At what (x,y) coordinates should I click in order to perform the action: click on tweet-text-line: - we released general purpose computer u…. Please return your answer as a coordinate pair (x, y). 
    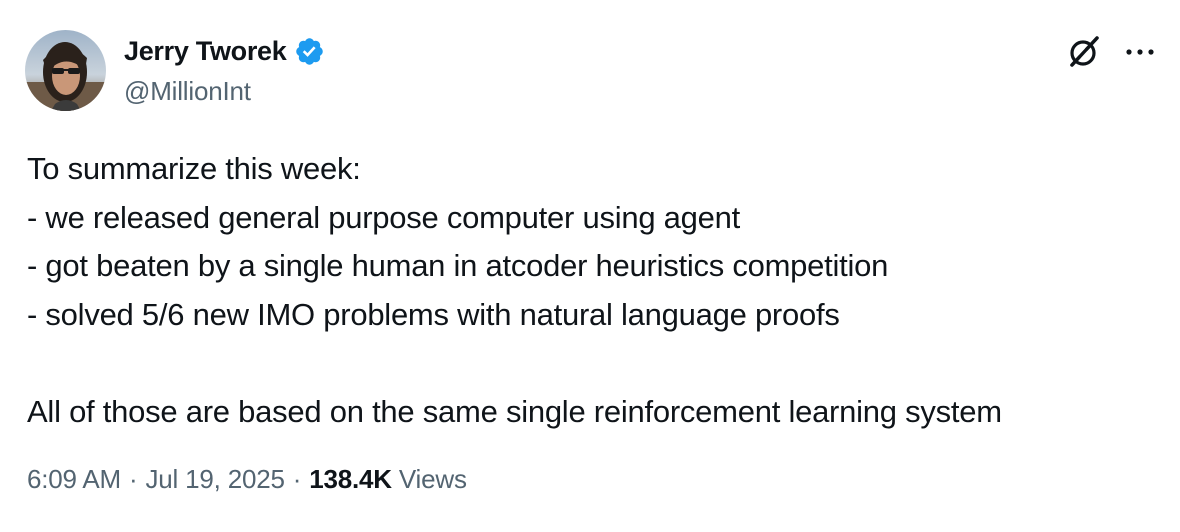
    Looking at the image, I should click on (384, 217).